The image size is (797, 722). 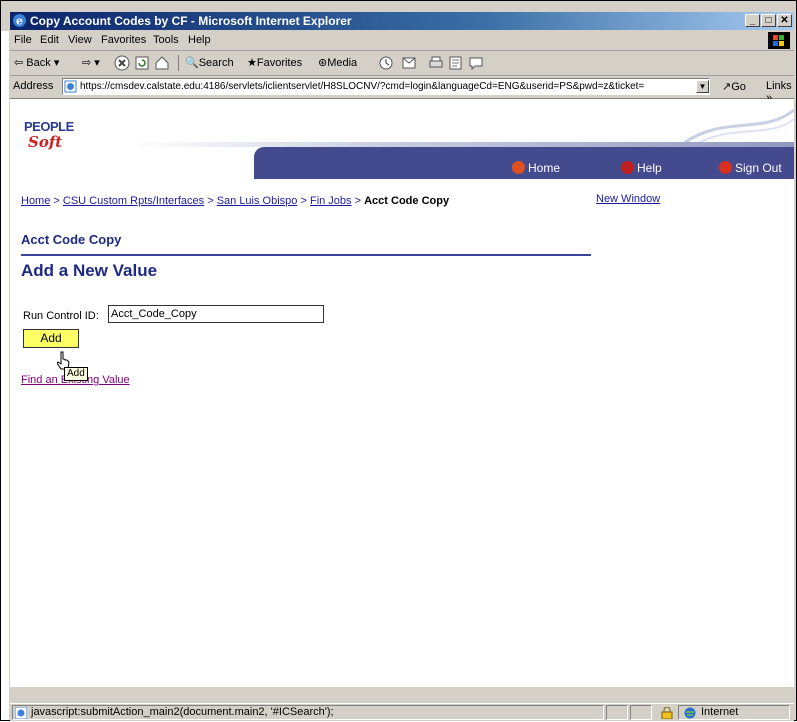 I want to click on run-control-label: Run Control ID:, so click(x=61, y=316).